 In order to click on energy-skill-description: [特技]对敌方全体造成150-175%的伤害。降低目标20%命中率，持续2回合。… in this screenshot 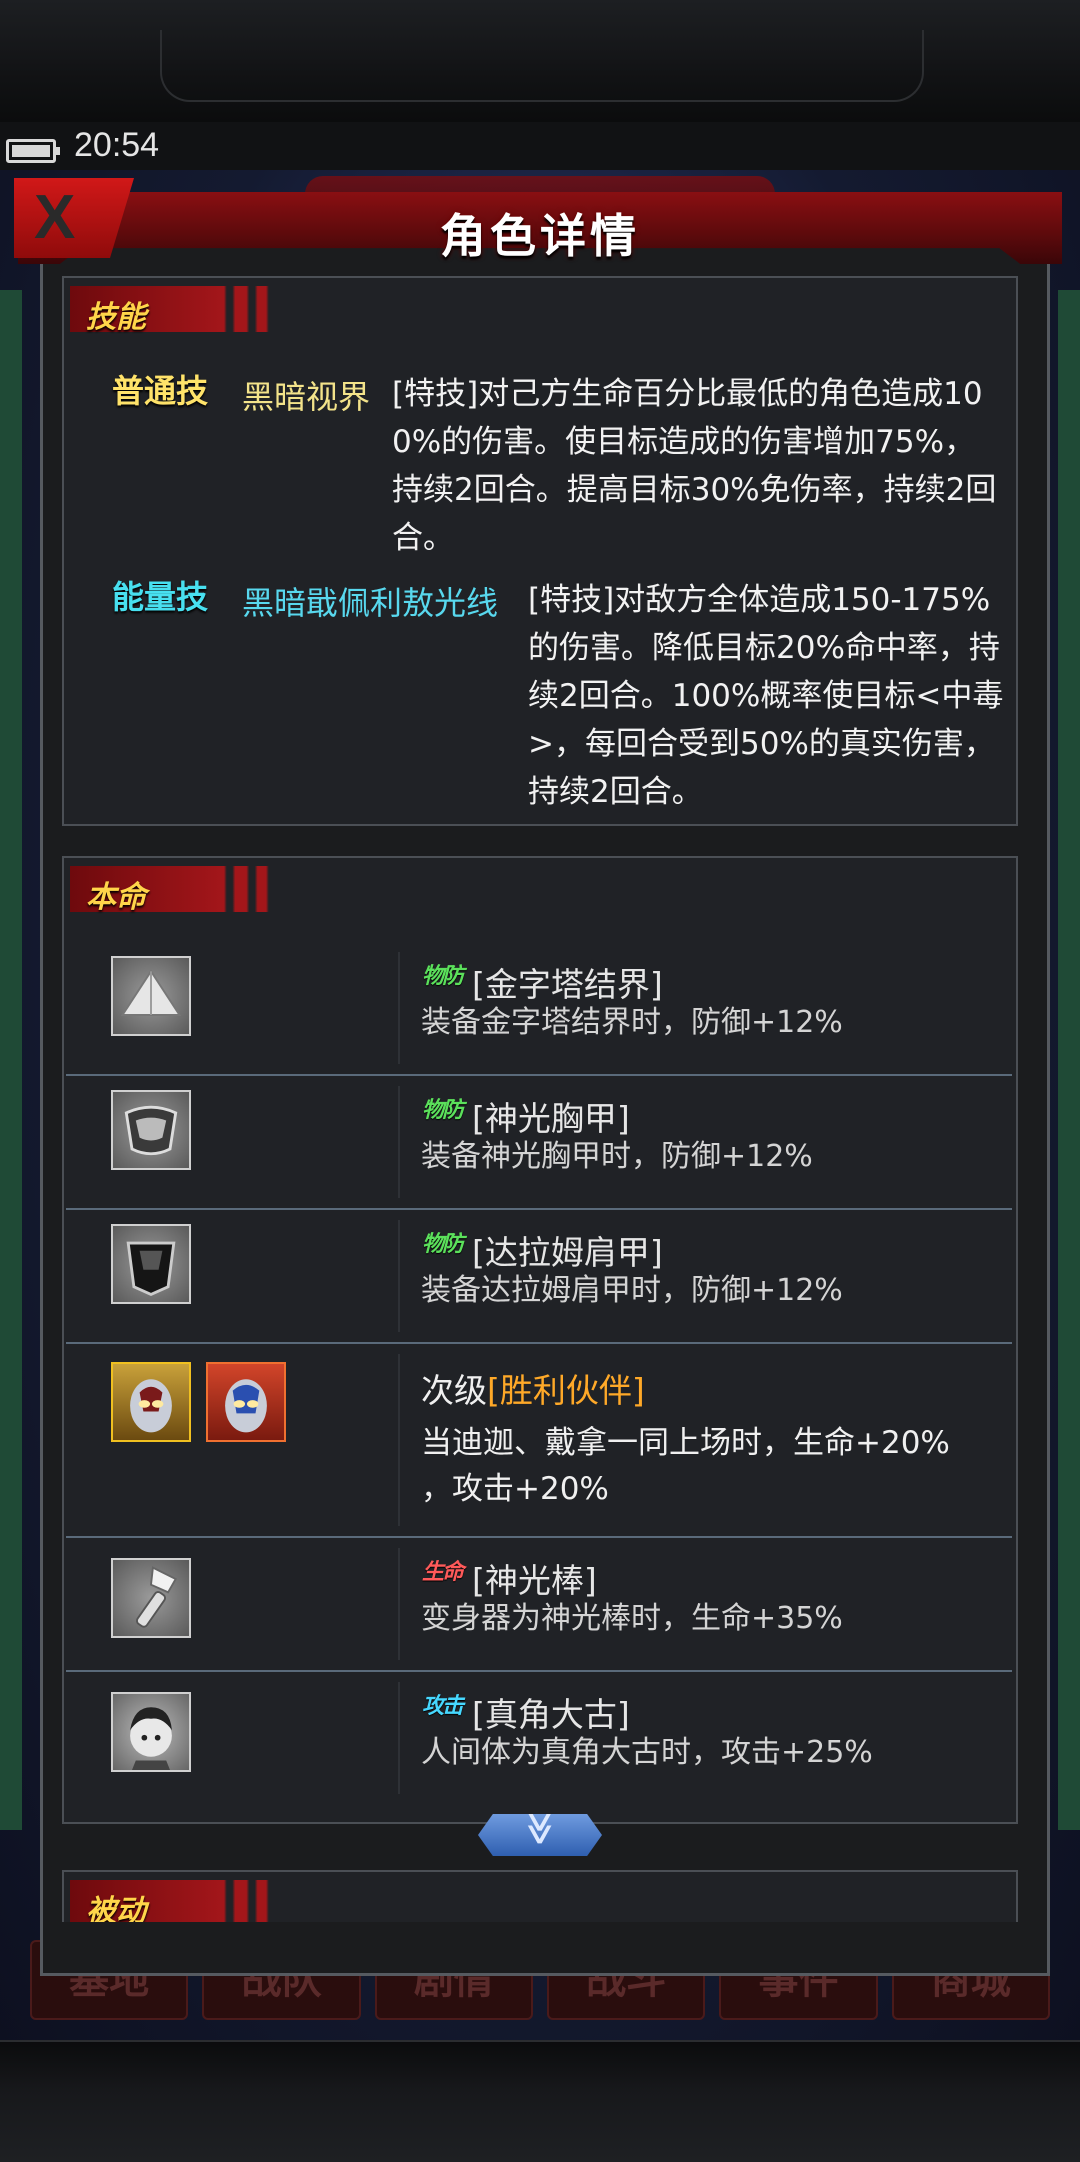, I will do `click(766, 696)`.